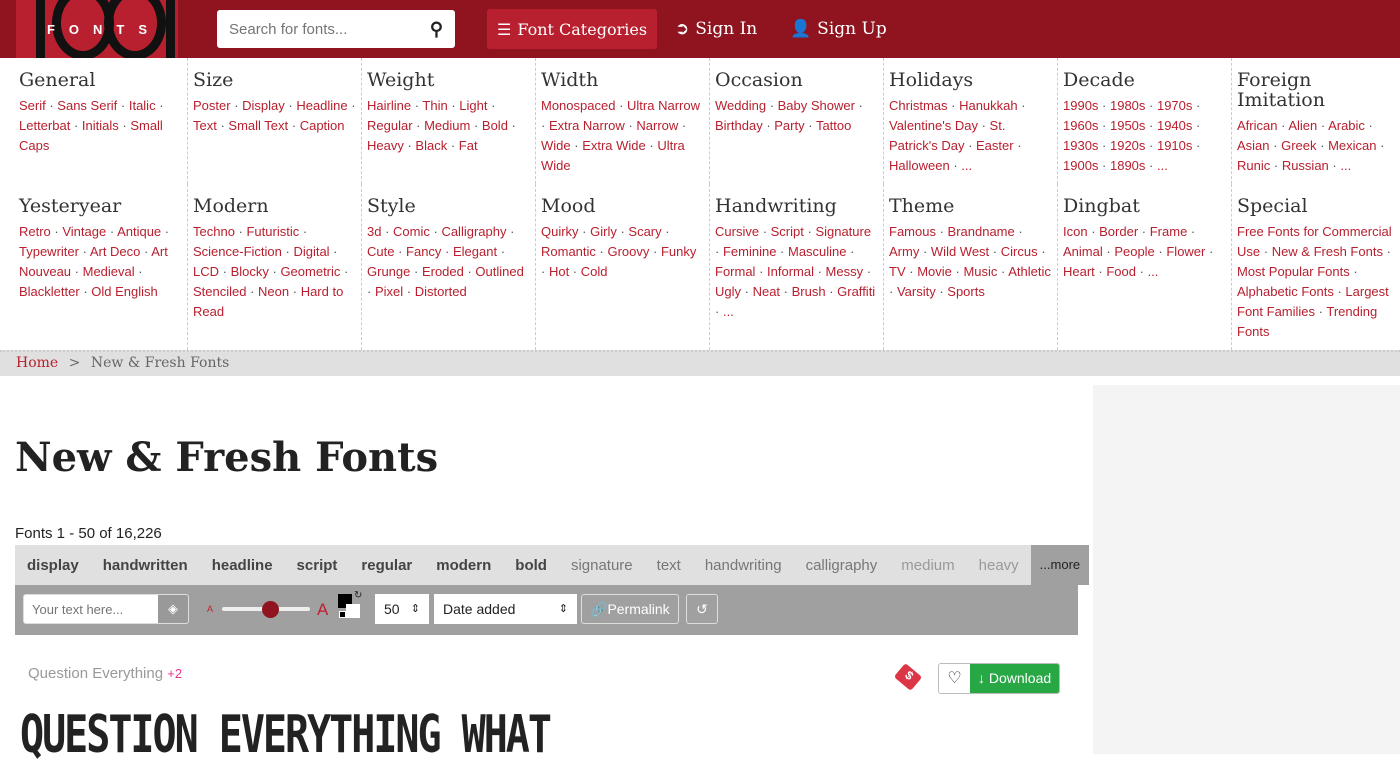 Image resolution: width=1400 pixels, height=765 pixels. I want to click on category-title: Size, so click(274, 80).